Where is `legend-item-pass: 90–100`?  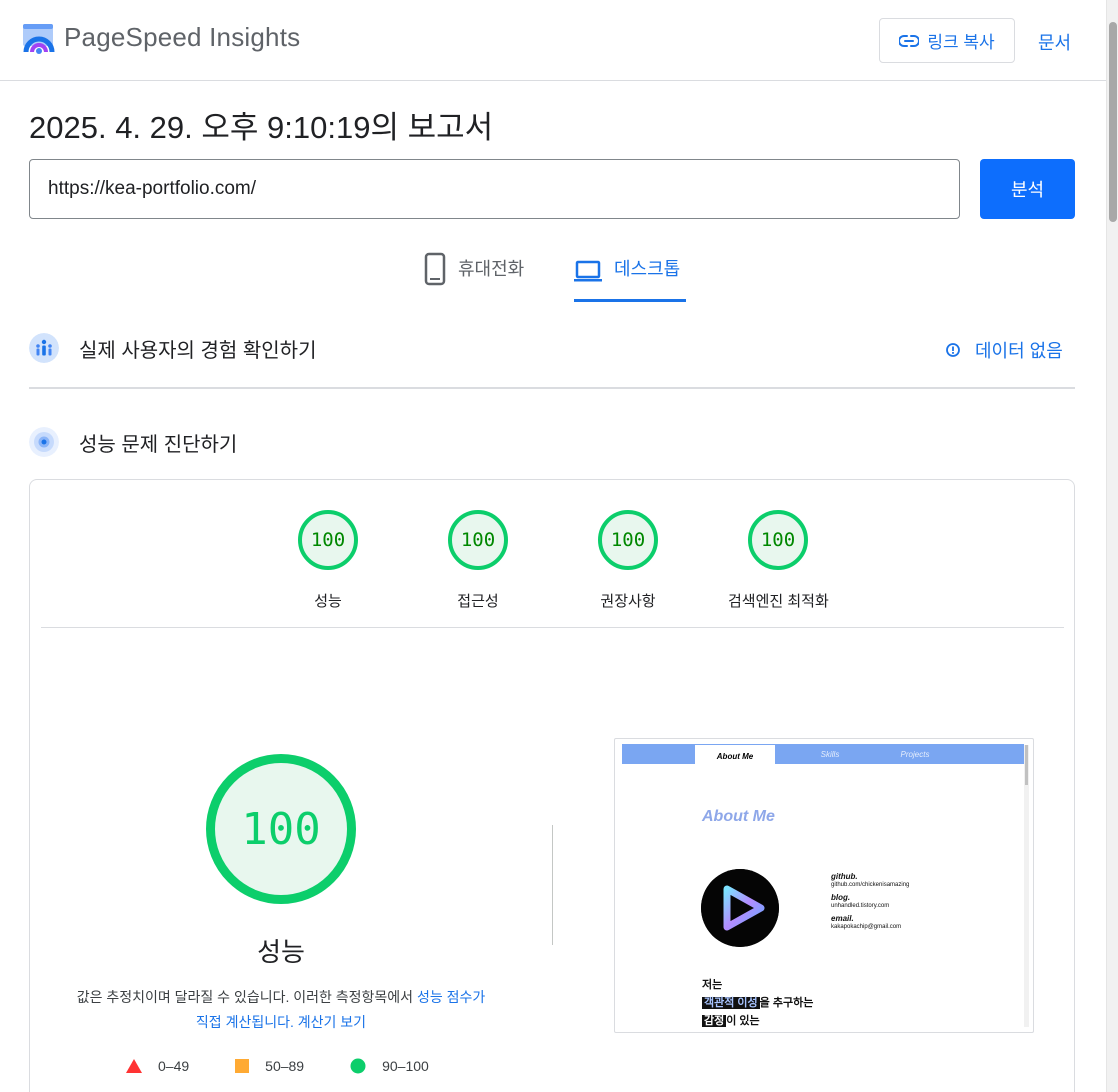
legend-item-pass: 90–100 is located at coordinates (389, 1066).